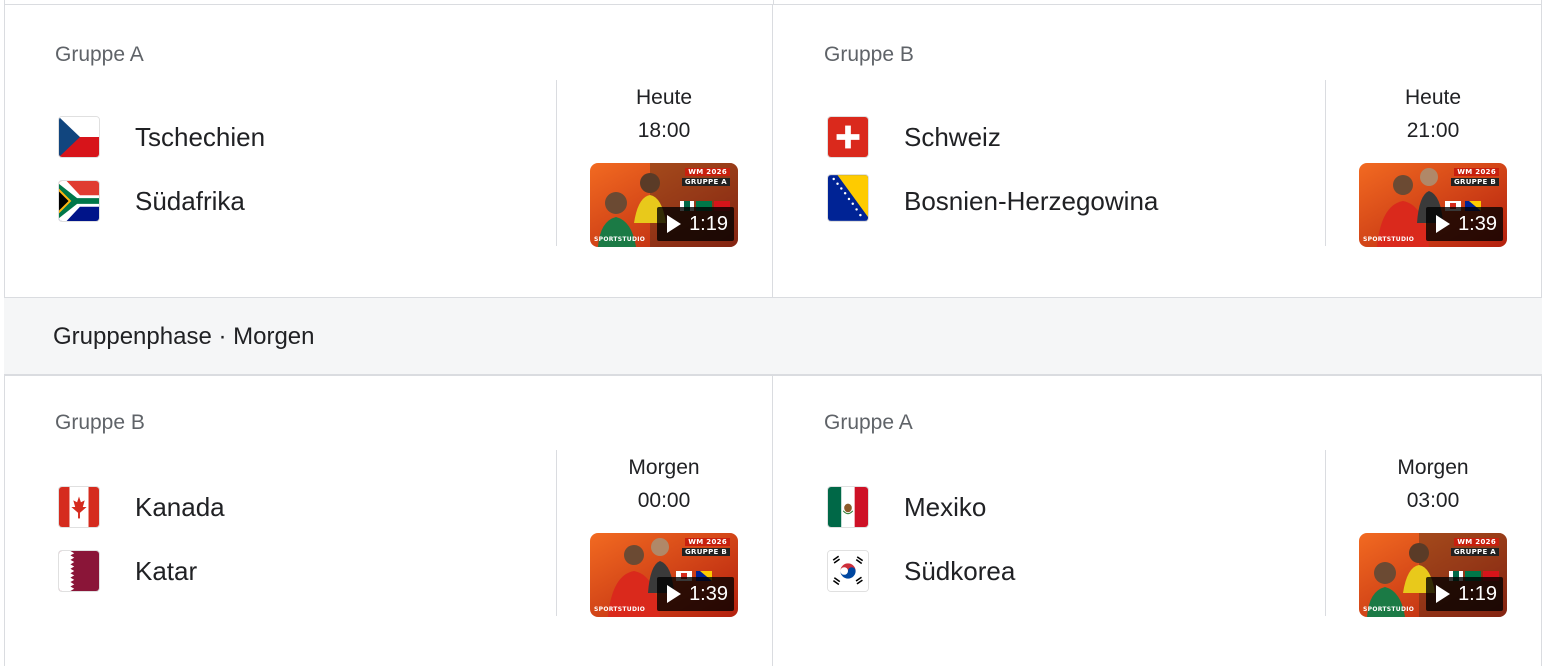  Describe the element at coordinates (664, 500) in the screenshot. I see `match-time: 00:00` at that location.